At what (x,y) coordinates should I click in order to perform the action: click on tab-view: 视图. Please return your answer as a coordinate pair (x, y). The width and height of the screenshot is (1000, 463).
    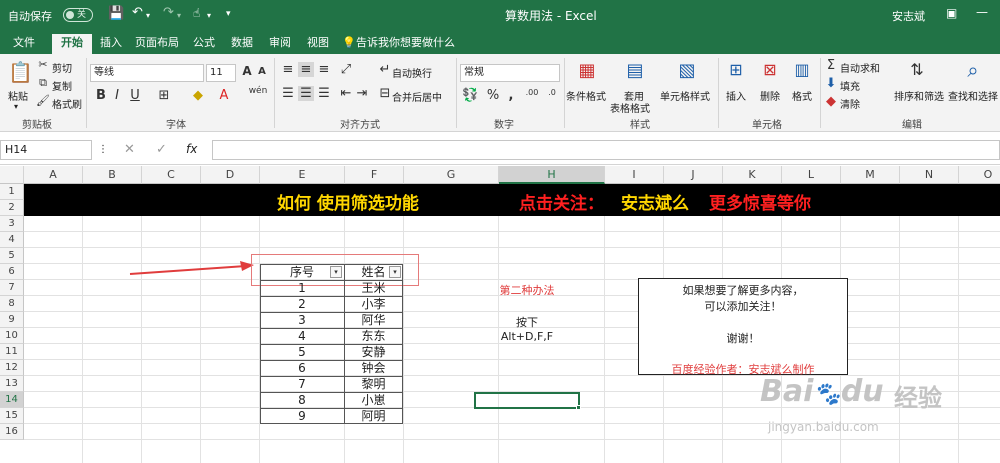
    Looking at the image, I should click on (318, 44).